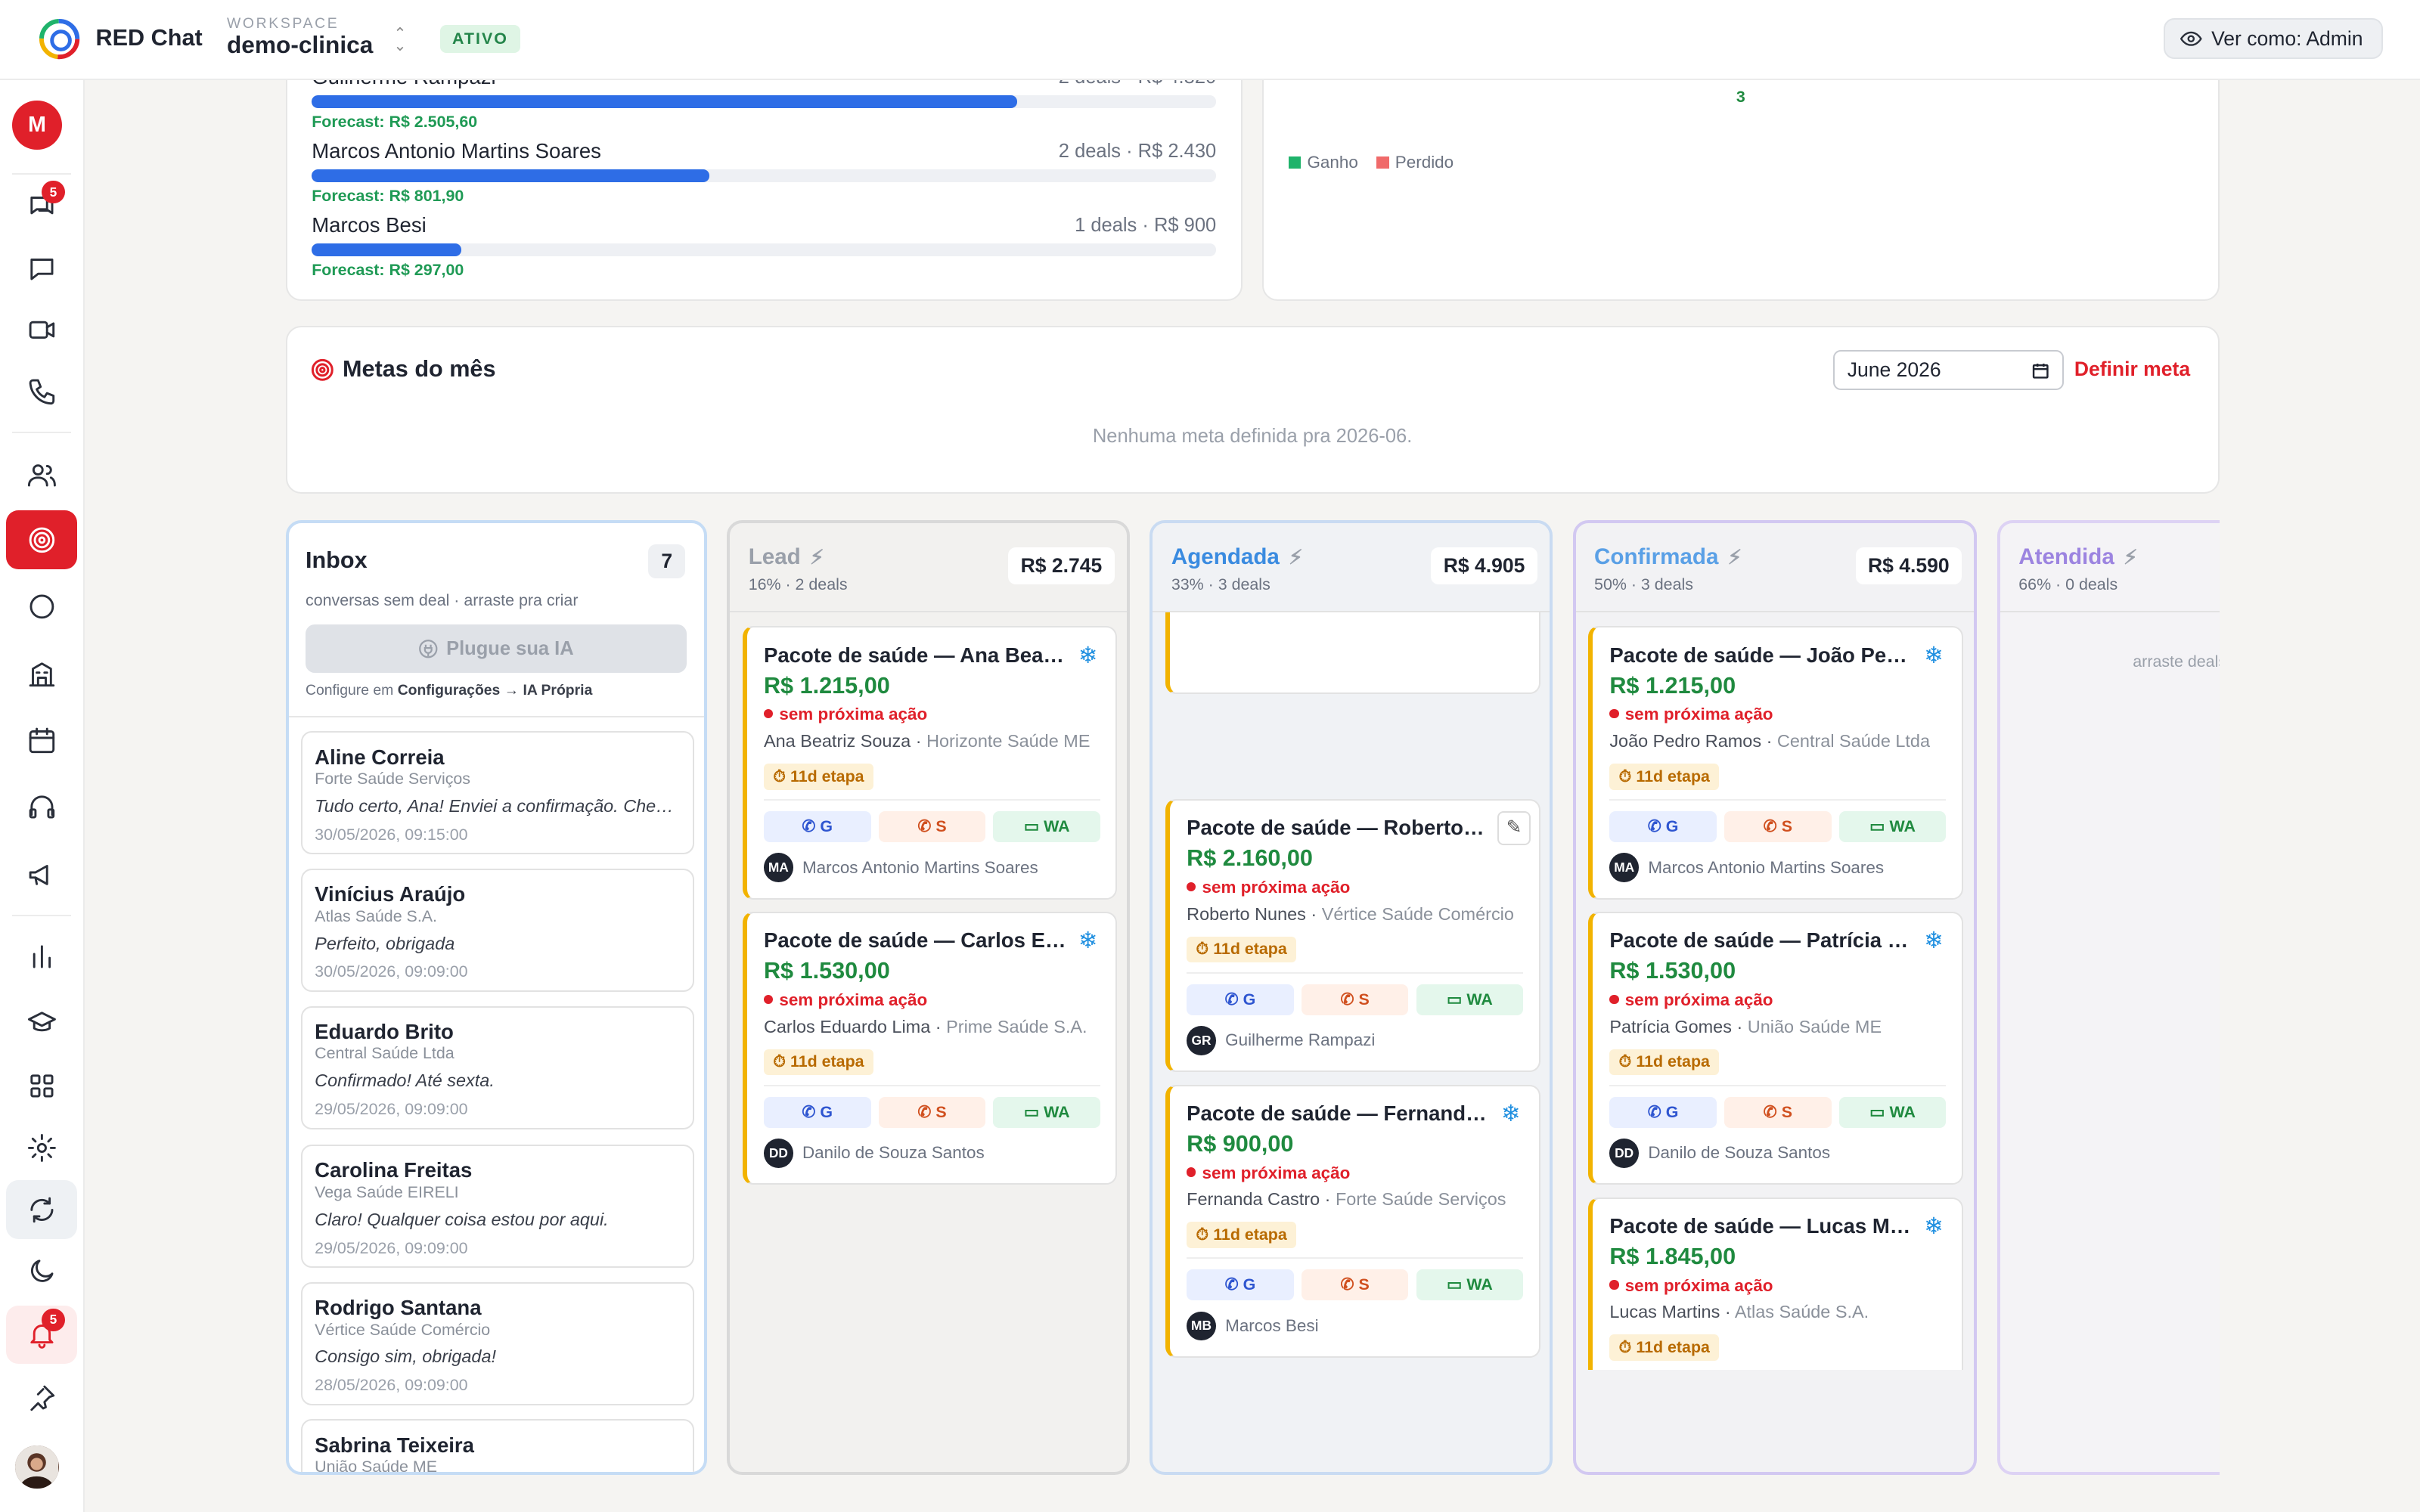 Image resolution: width=2420 pixels, height=1512 pixels. Describe the element at coordinates (1934, 655) in the screenshot. I see `snowflake-icon: ❄` at that location.